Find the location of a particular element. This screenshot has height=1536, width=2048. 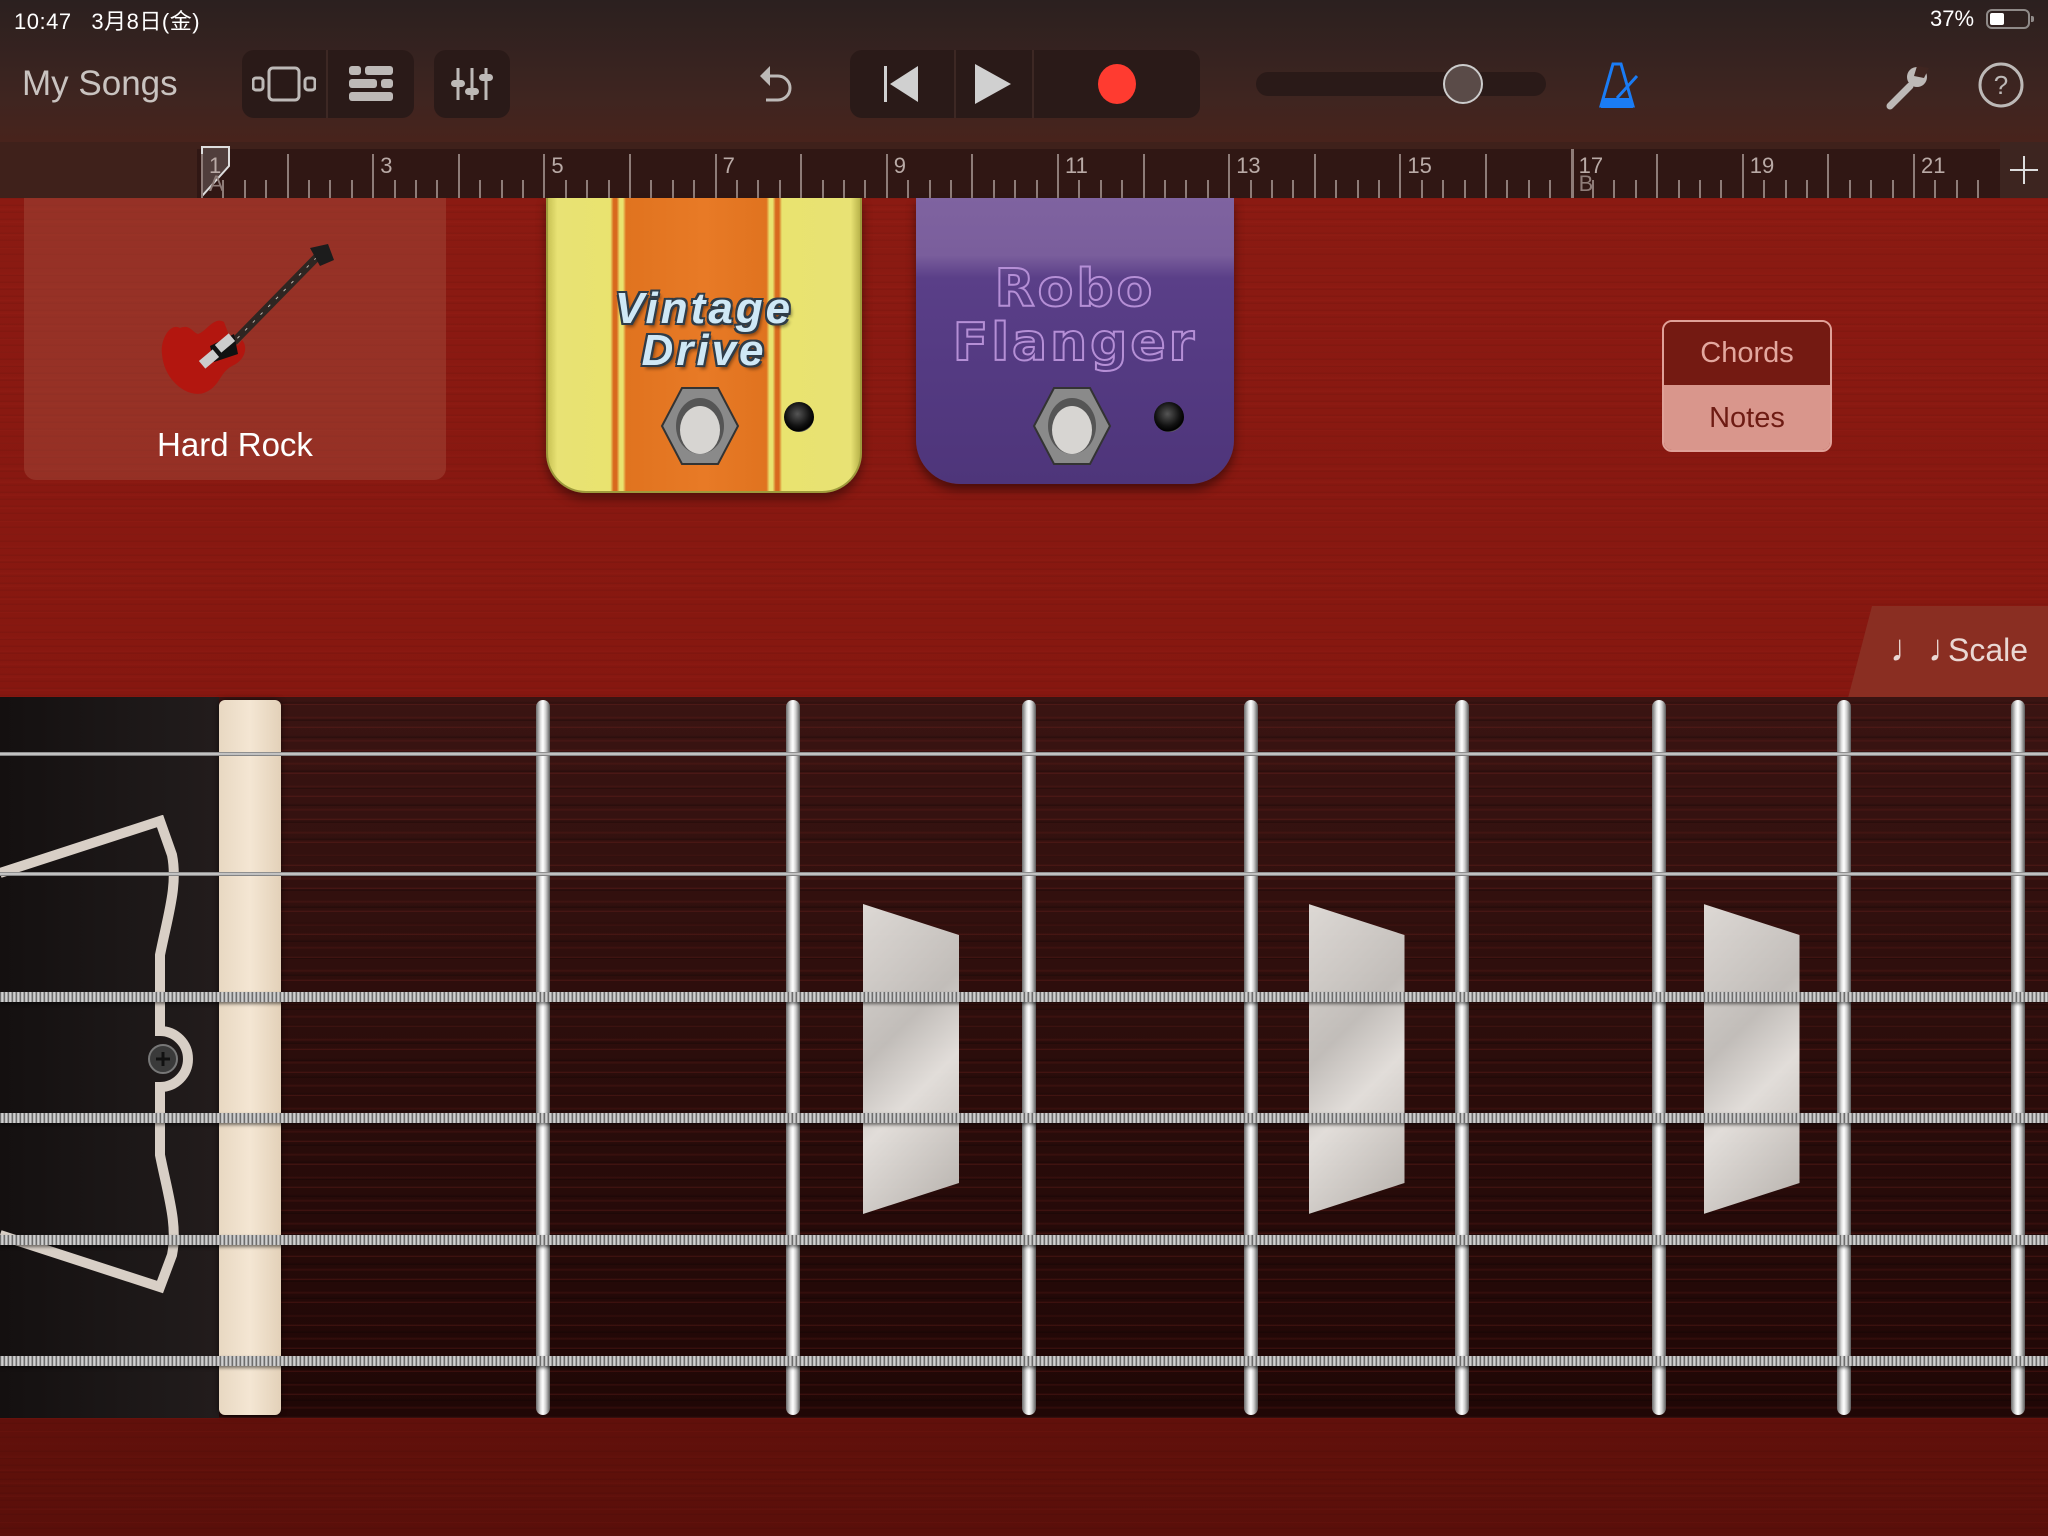

tracks-view-button is located at coordinates (371, 84).